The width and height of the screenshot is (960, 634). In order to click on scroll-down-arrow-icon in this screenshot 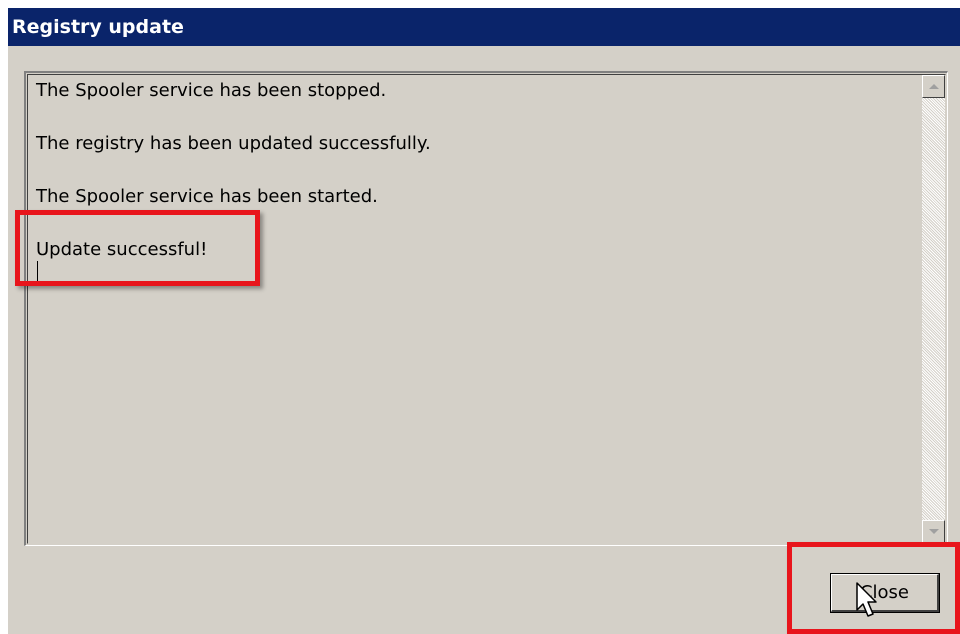, I will do `click(934, 531)`.